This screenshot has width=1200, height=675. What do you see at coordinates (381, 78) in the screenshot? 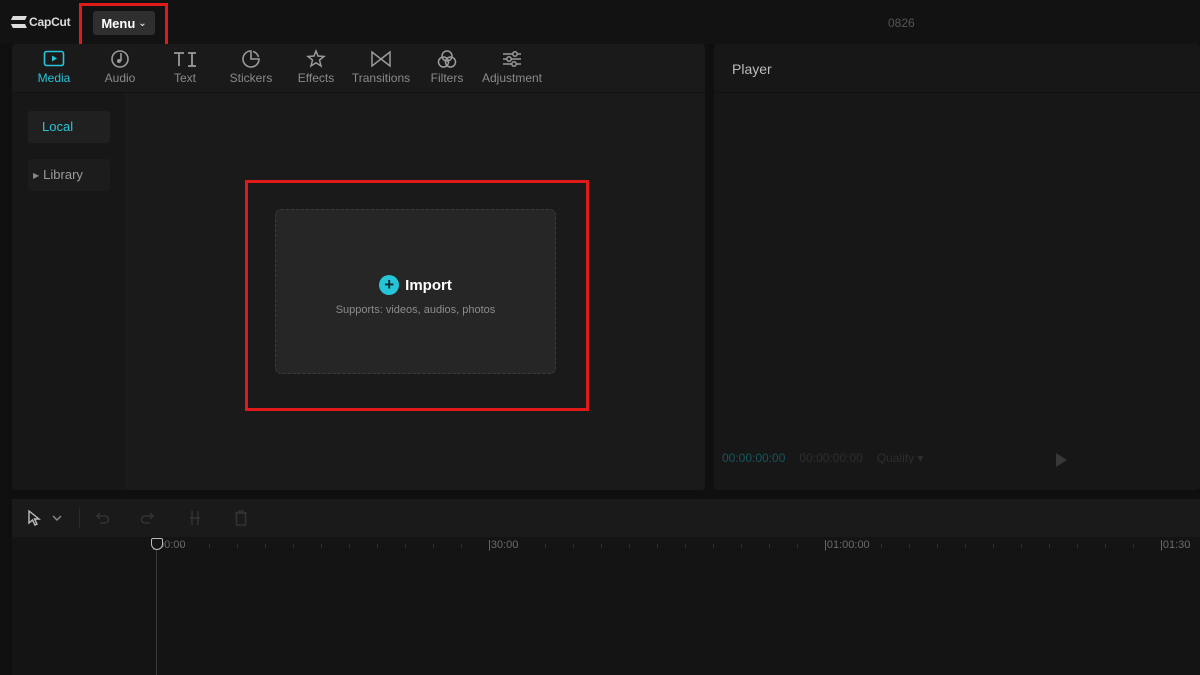
I see `tab-transitions-label: Transitions` at bounding box center [381, 78].